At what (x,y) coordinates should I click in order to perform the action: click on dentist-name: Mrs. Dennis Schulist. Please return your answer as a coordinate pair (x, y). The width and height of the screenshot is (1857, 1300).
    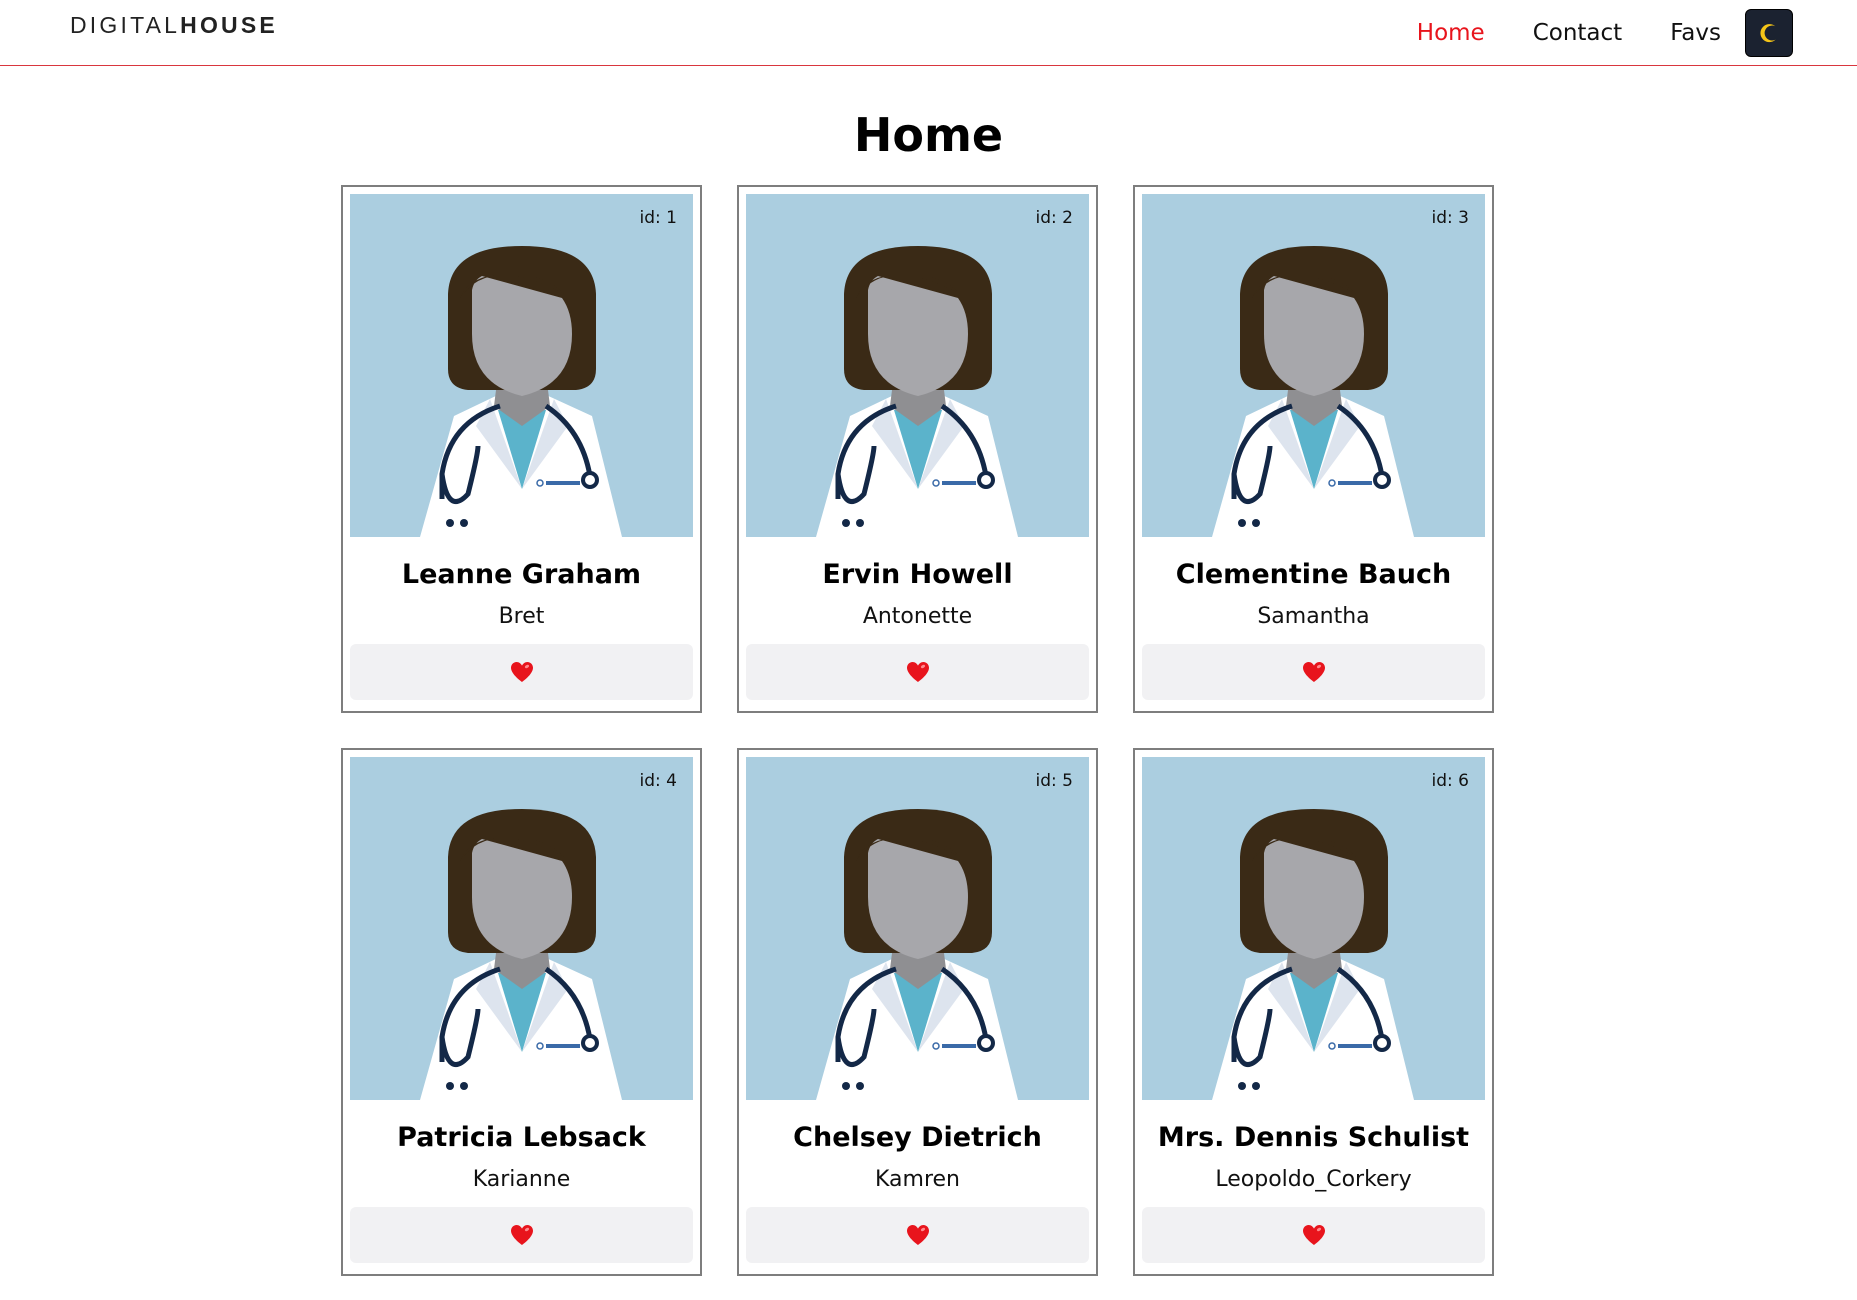
    Looking at the image, I should click on (1313, 1137).